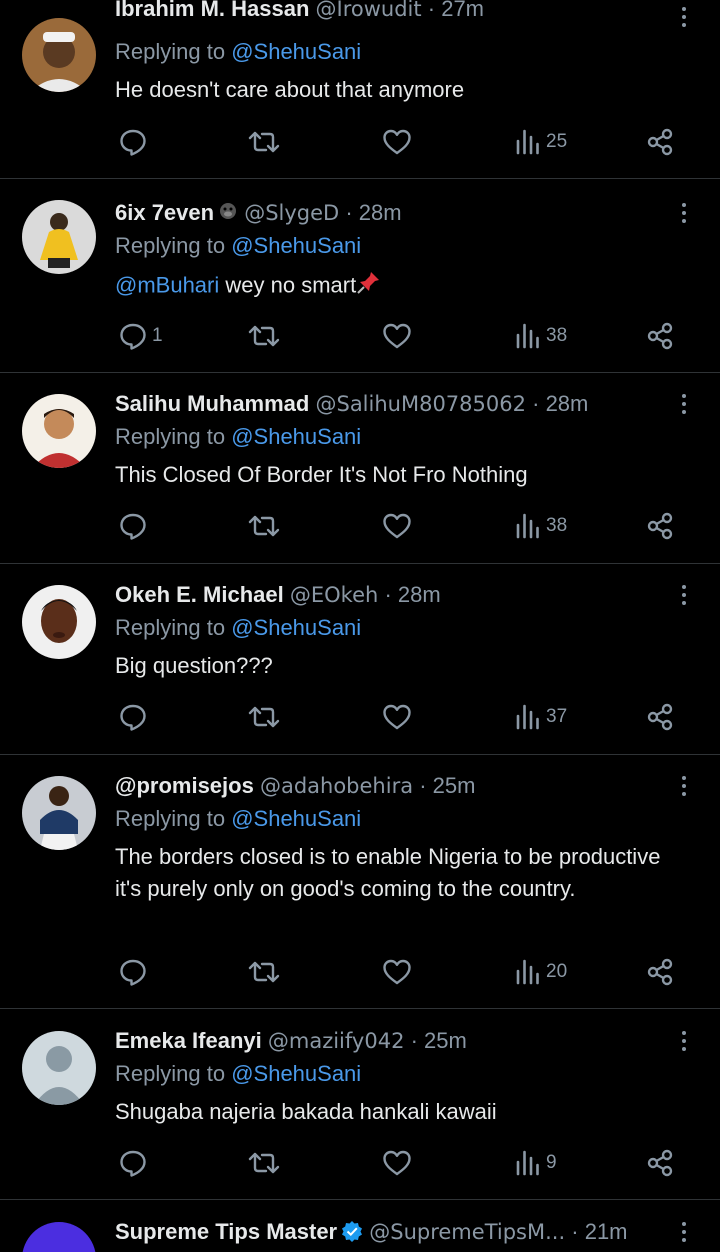  Describe the element at coordinates (184, 785) in the screenshot. I see `display-name: @promisejos` at that location.